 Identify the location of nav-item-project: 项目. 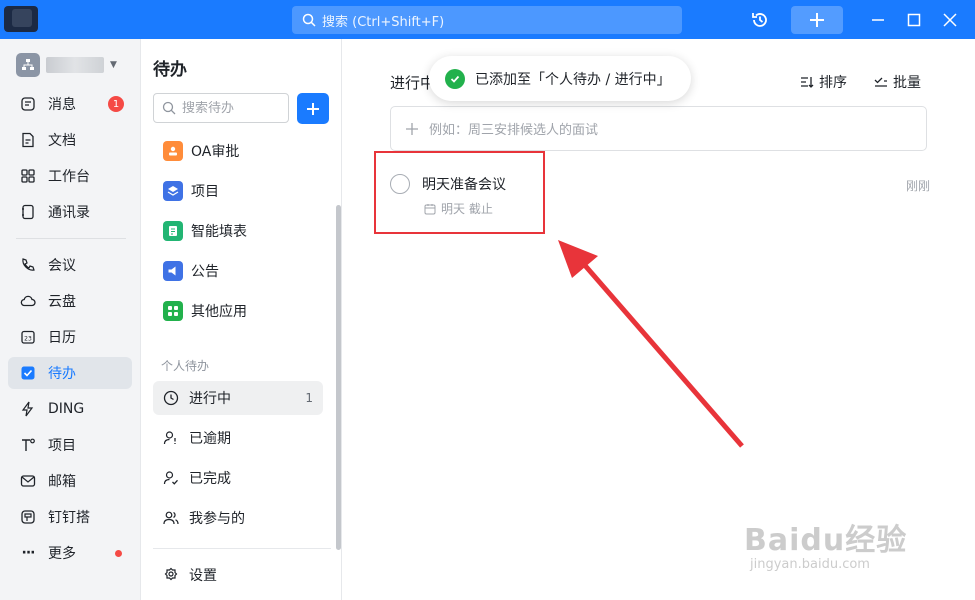
(70, 445).